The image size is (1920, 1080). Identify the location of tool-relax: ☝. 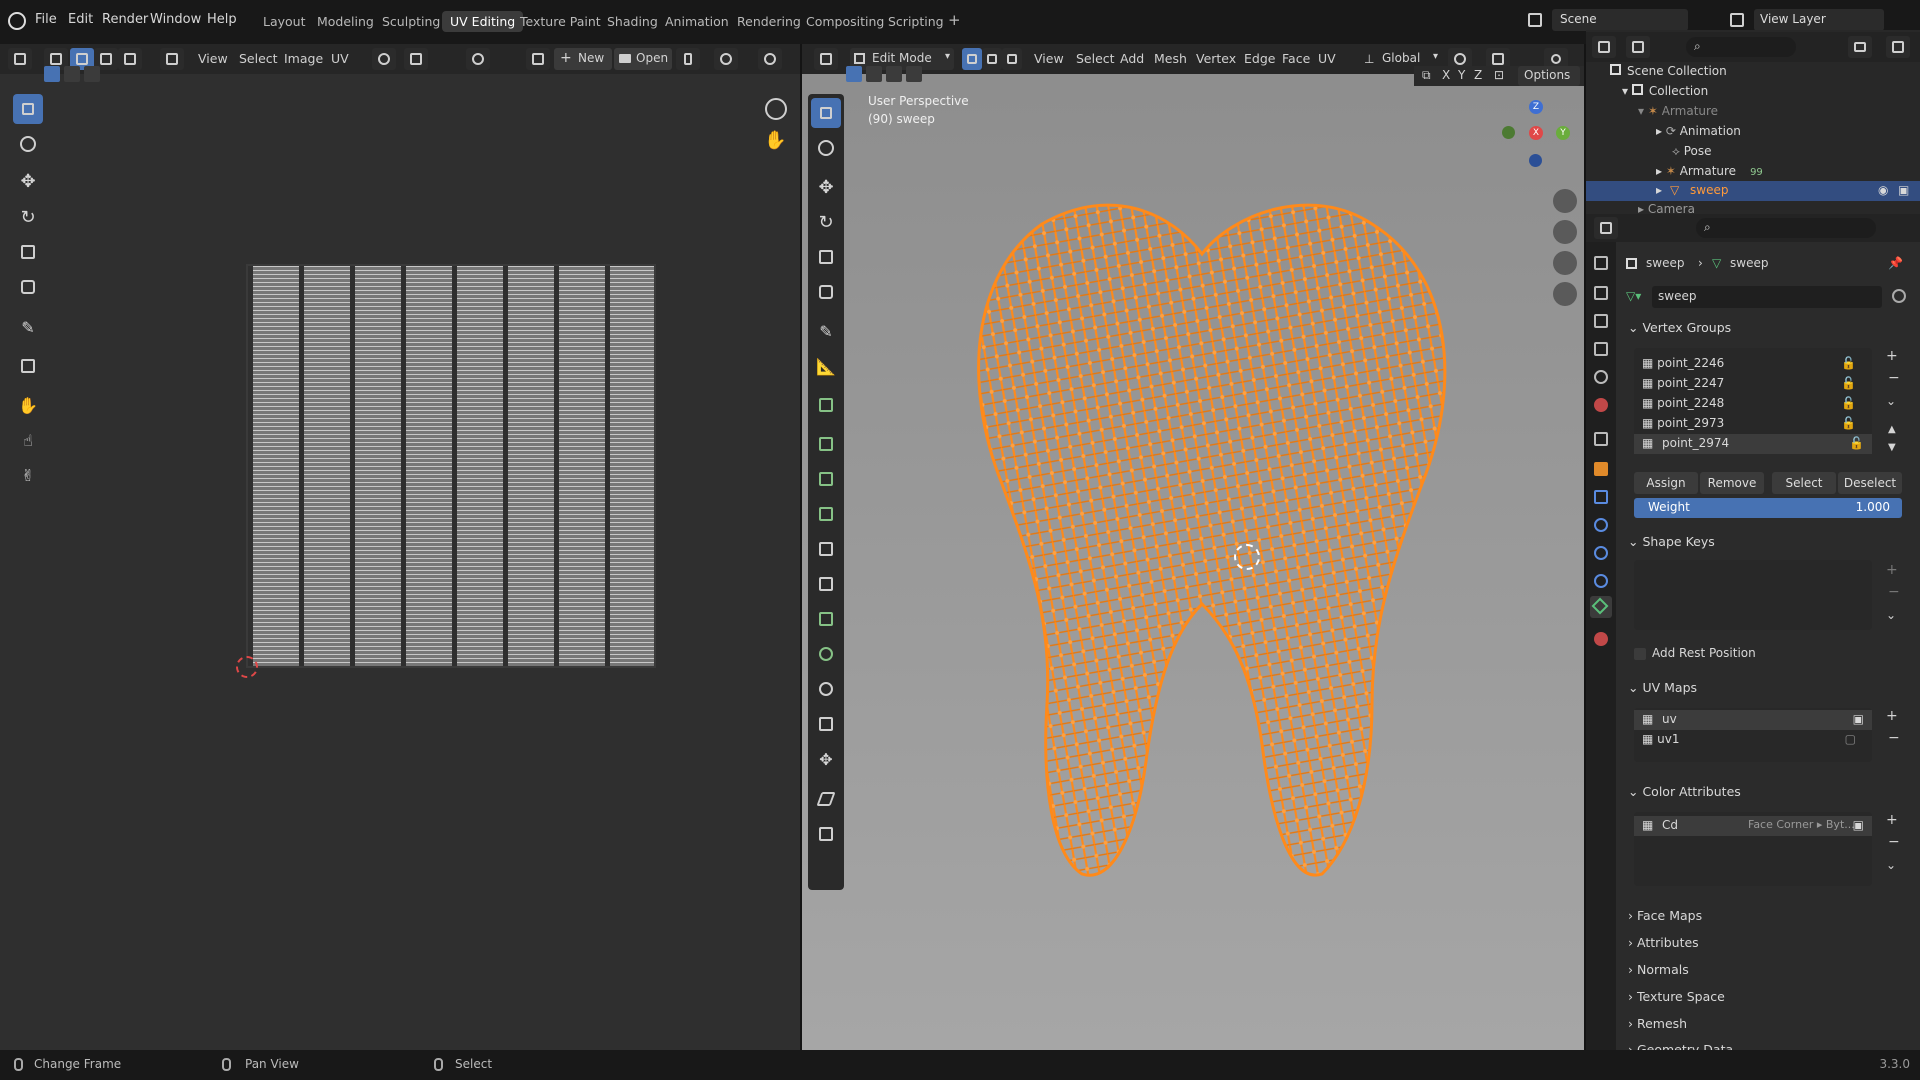
(28, 440).